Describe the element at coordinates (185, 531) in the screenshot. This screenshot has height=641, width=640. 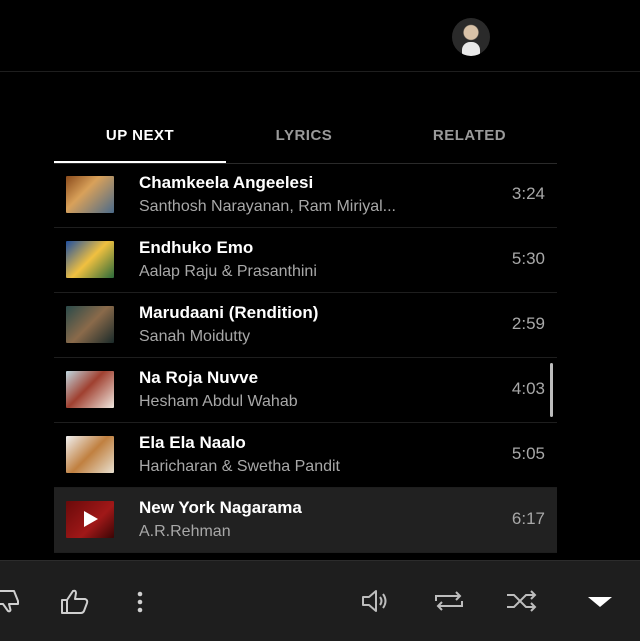
I see `track-artist: A.R.Rehman` at that location.